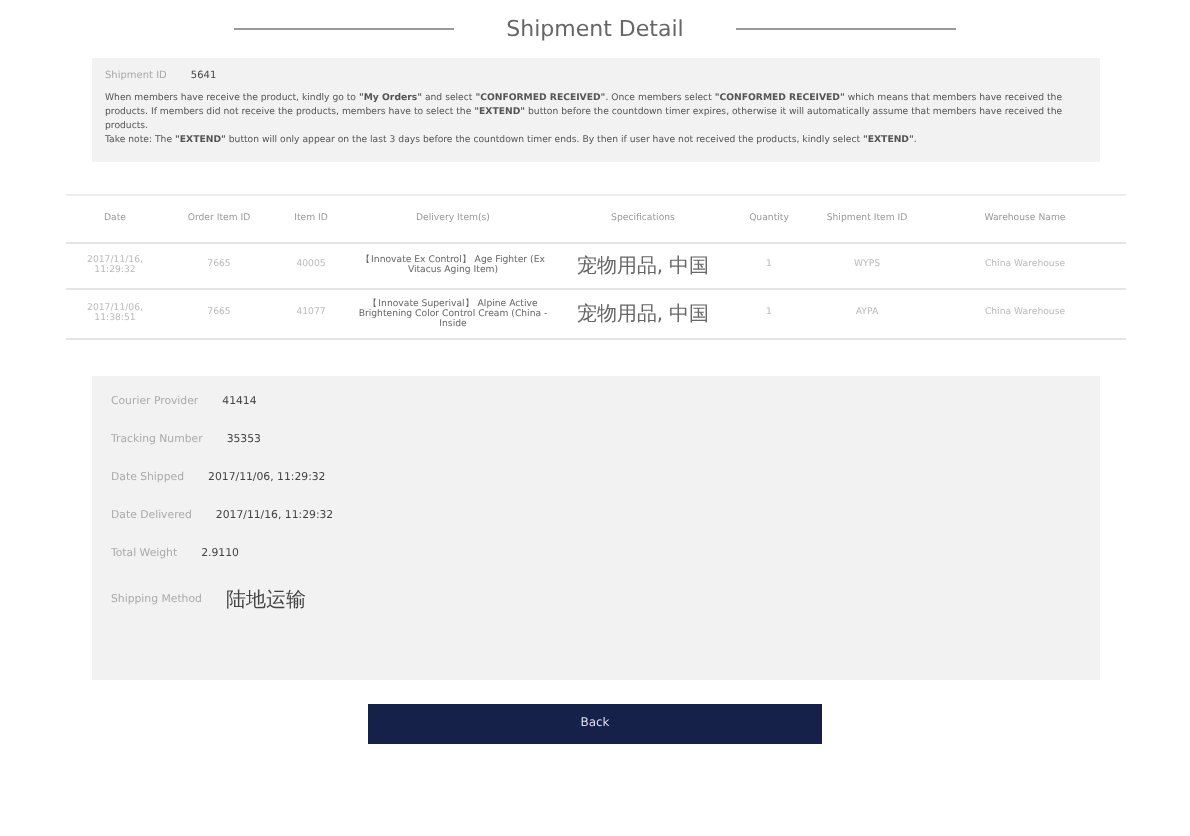 Image resolution: width=1190 pixels, height=836 pixels. Describe the element at coordinates (595, 28) in the screenshot. I see `page-title: Shipment Detail` at that location.